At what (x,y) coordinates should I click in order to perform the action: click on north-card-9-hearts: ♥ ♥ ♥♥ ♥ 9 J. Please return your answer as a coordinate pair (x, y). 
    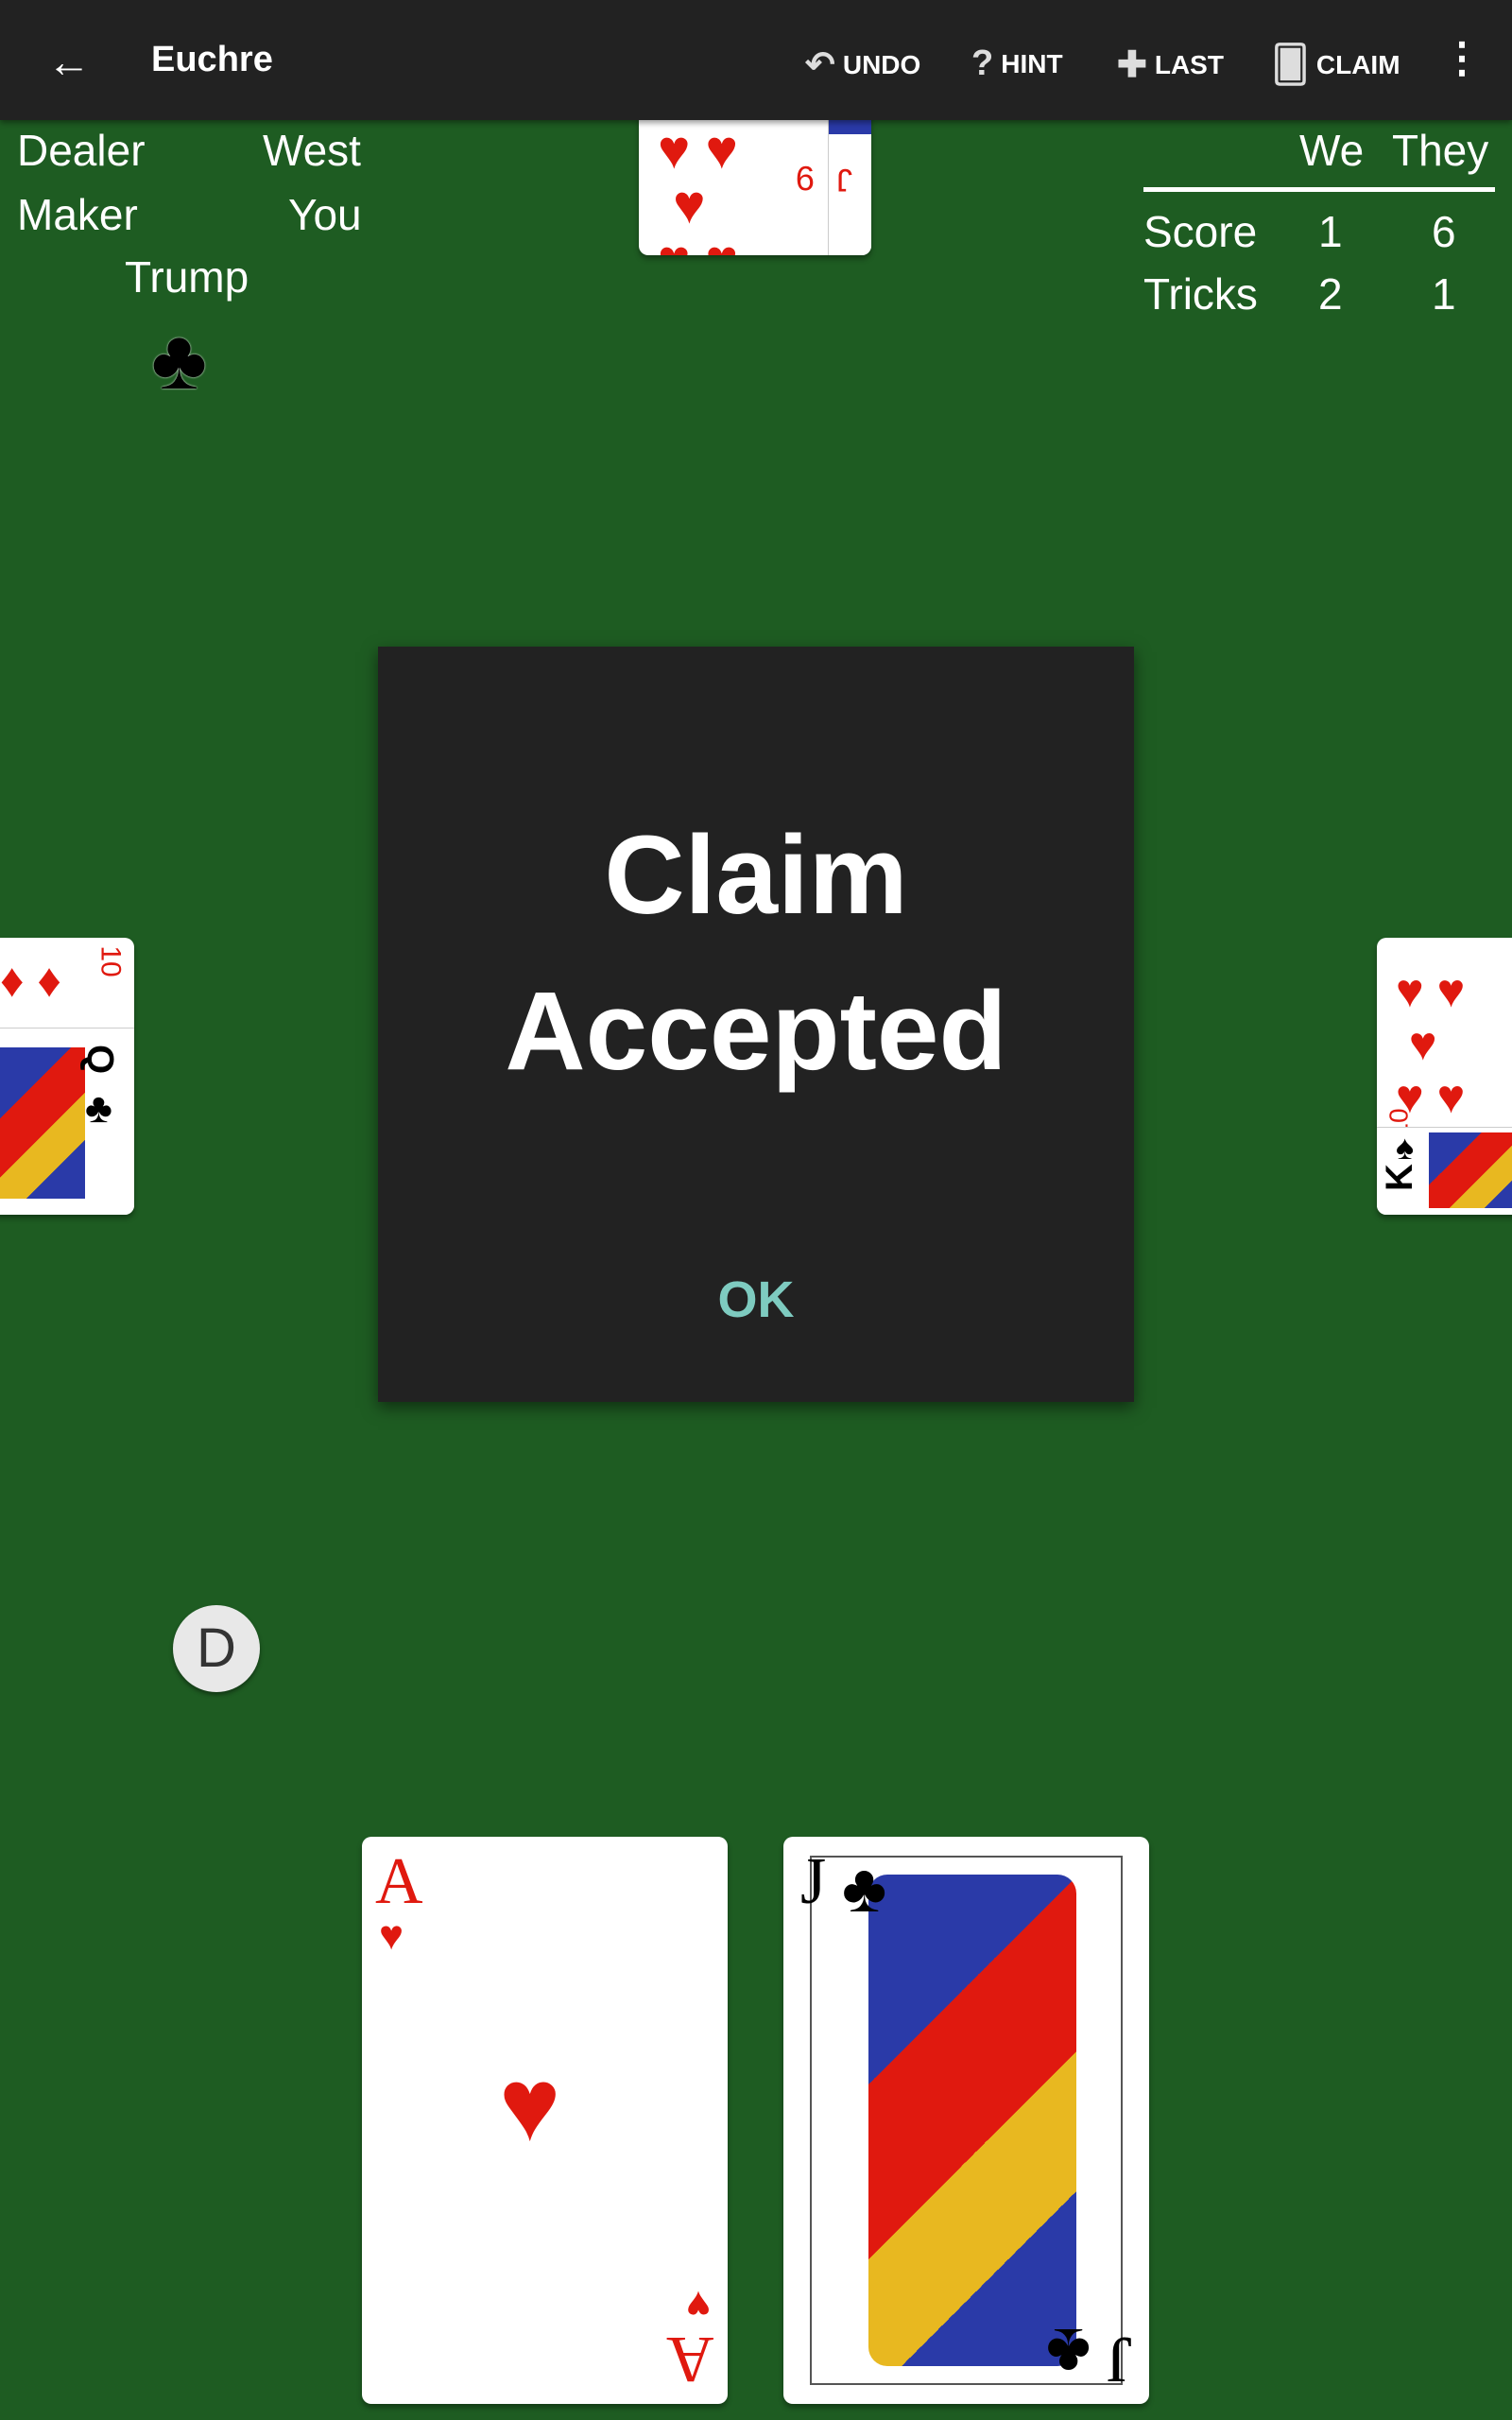
    Looking at the image, I should click on (755, 179).